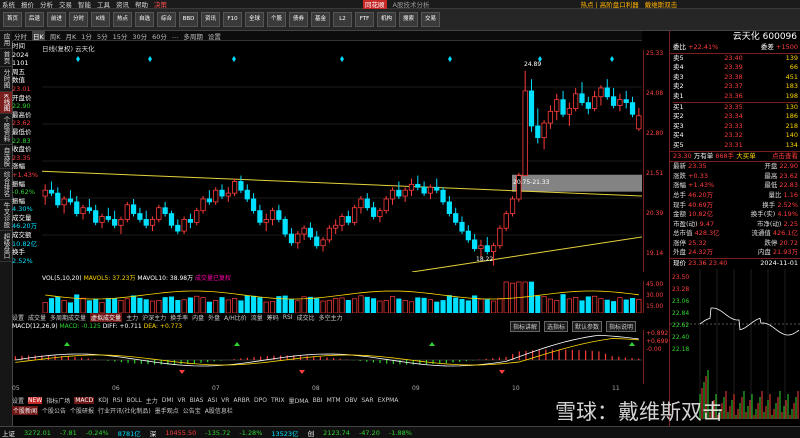  Describe the element at coordinates (6, 58) in the screenshot. I see `sidebar-item: 首页` at that location.